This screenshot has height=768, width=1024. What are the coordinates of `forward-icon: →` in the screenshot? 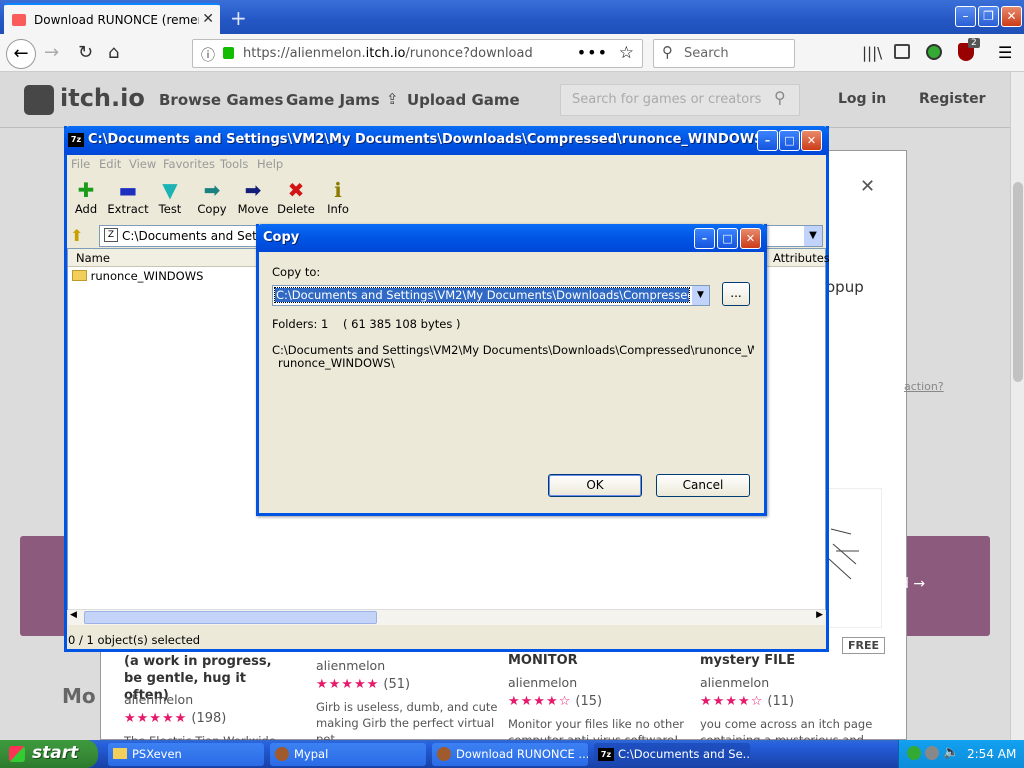 It's located at (51, 52).